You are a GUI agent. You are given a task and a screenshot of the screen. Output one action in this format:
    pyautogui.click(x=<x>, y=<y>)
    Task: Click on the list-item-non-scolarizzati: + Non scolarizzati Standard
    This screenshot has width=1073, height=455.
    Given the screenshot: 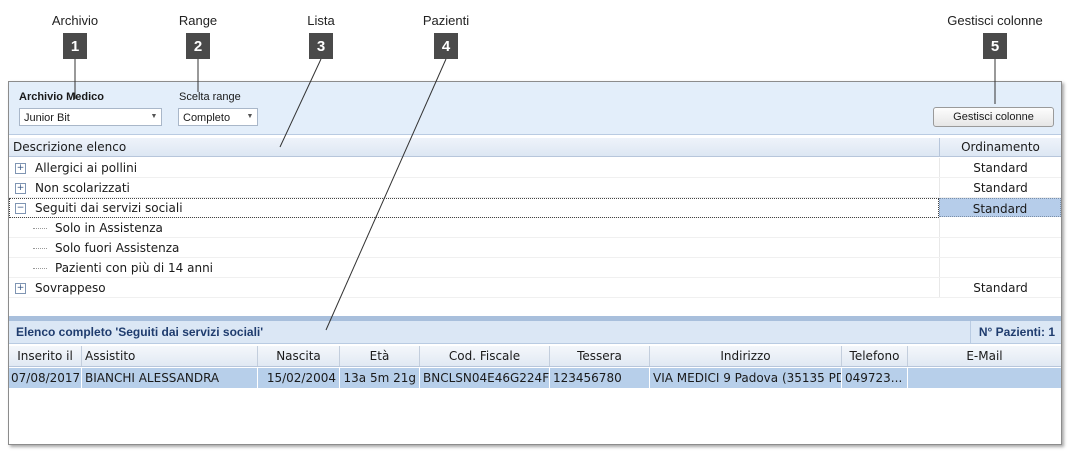 What is the action you would take?
    pyautogui.click(x=535, y=188)
    